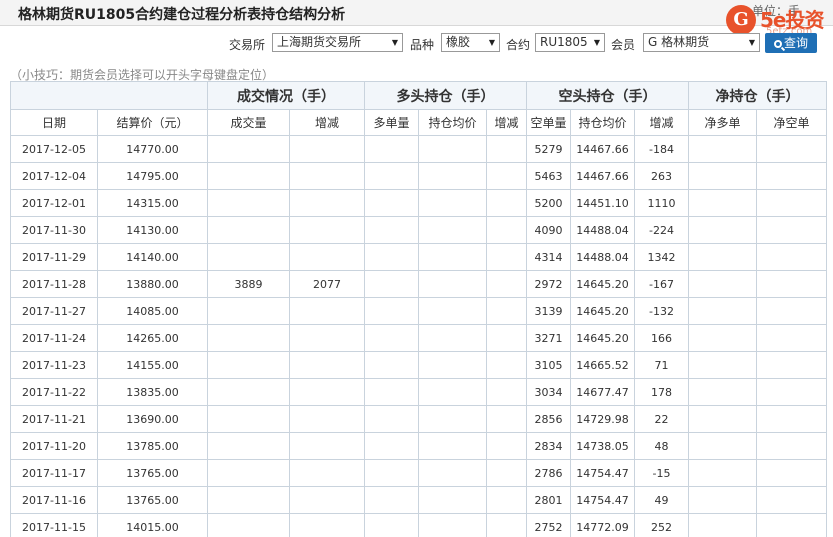 The height and width of the screenshot is (537, 833). I want to click on cell-date: 2017-12-04, so click(54, 176).